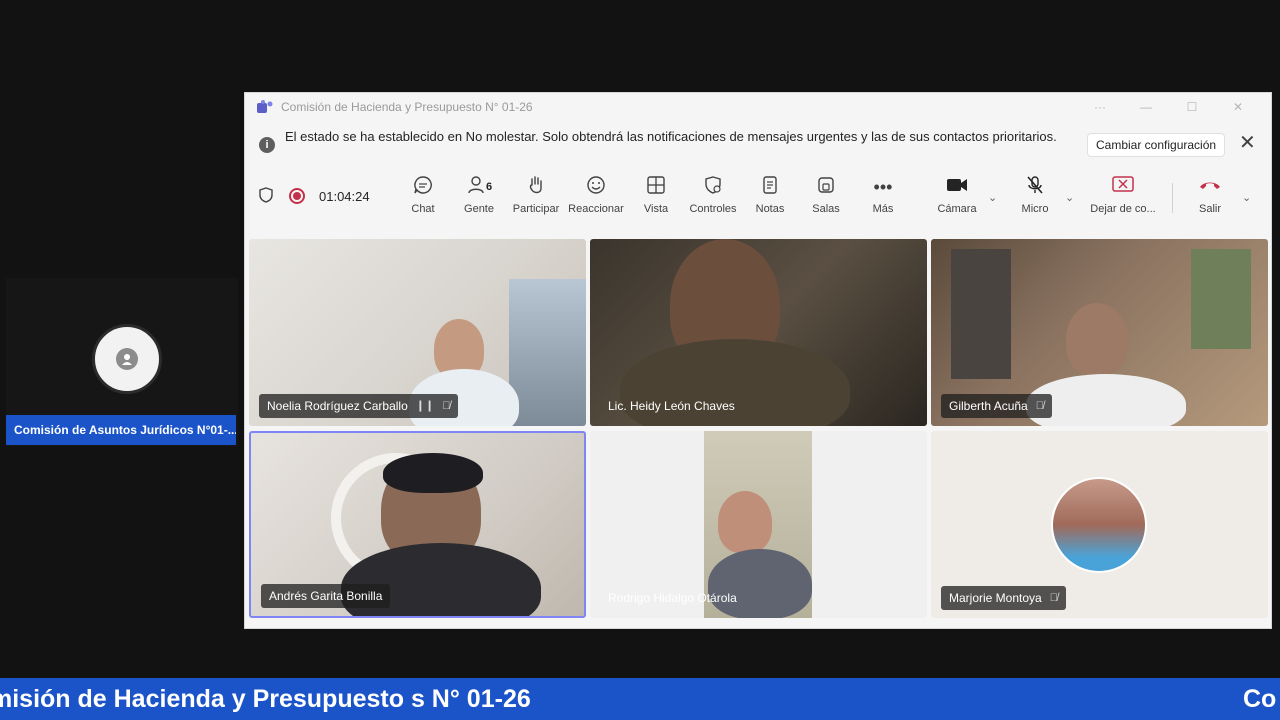 The width and height of the screenshot is (1280, 720). What do you see at coordinates (656, 187) in the screenshot?
I see `grid-icon` at bounding box center [656, 187].